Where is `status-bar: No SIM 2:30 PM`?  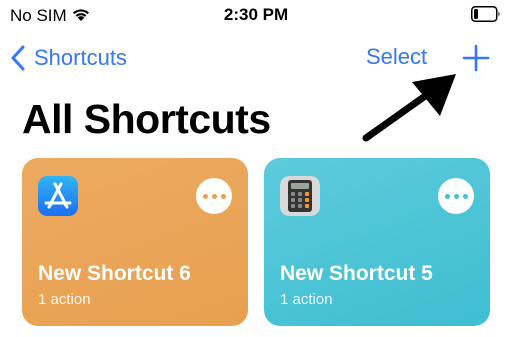 status-bar: No SIM 2:30 PM is located at coordinates (256, 15).